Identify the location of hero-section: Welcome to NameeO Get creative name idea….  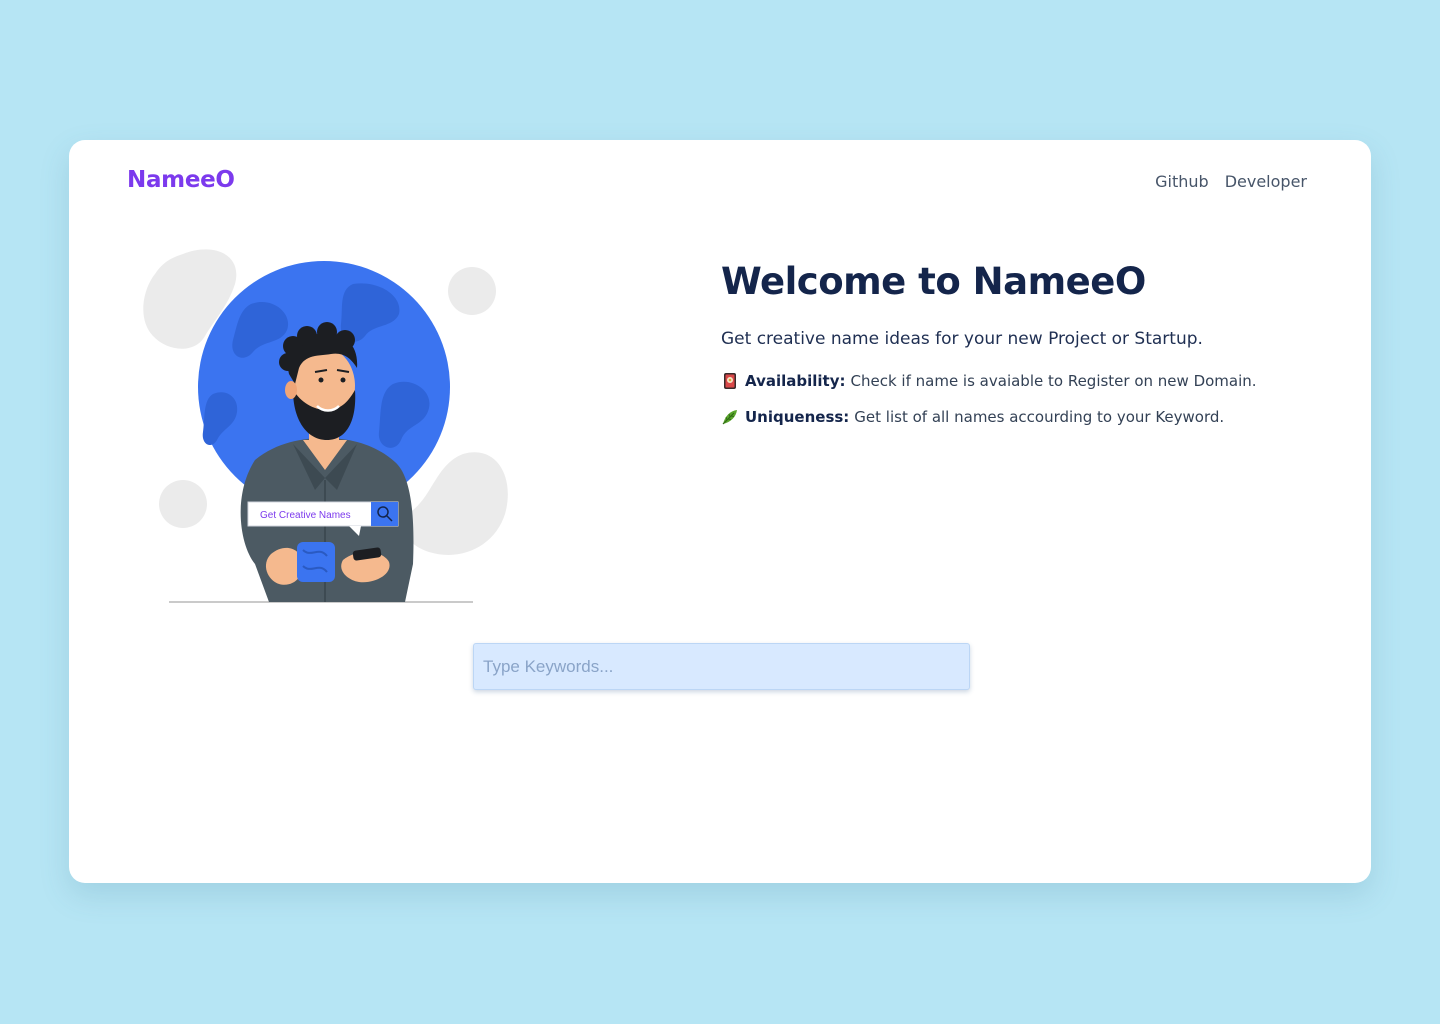
(1021, 343).